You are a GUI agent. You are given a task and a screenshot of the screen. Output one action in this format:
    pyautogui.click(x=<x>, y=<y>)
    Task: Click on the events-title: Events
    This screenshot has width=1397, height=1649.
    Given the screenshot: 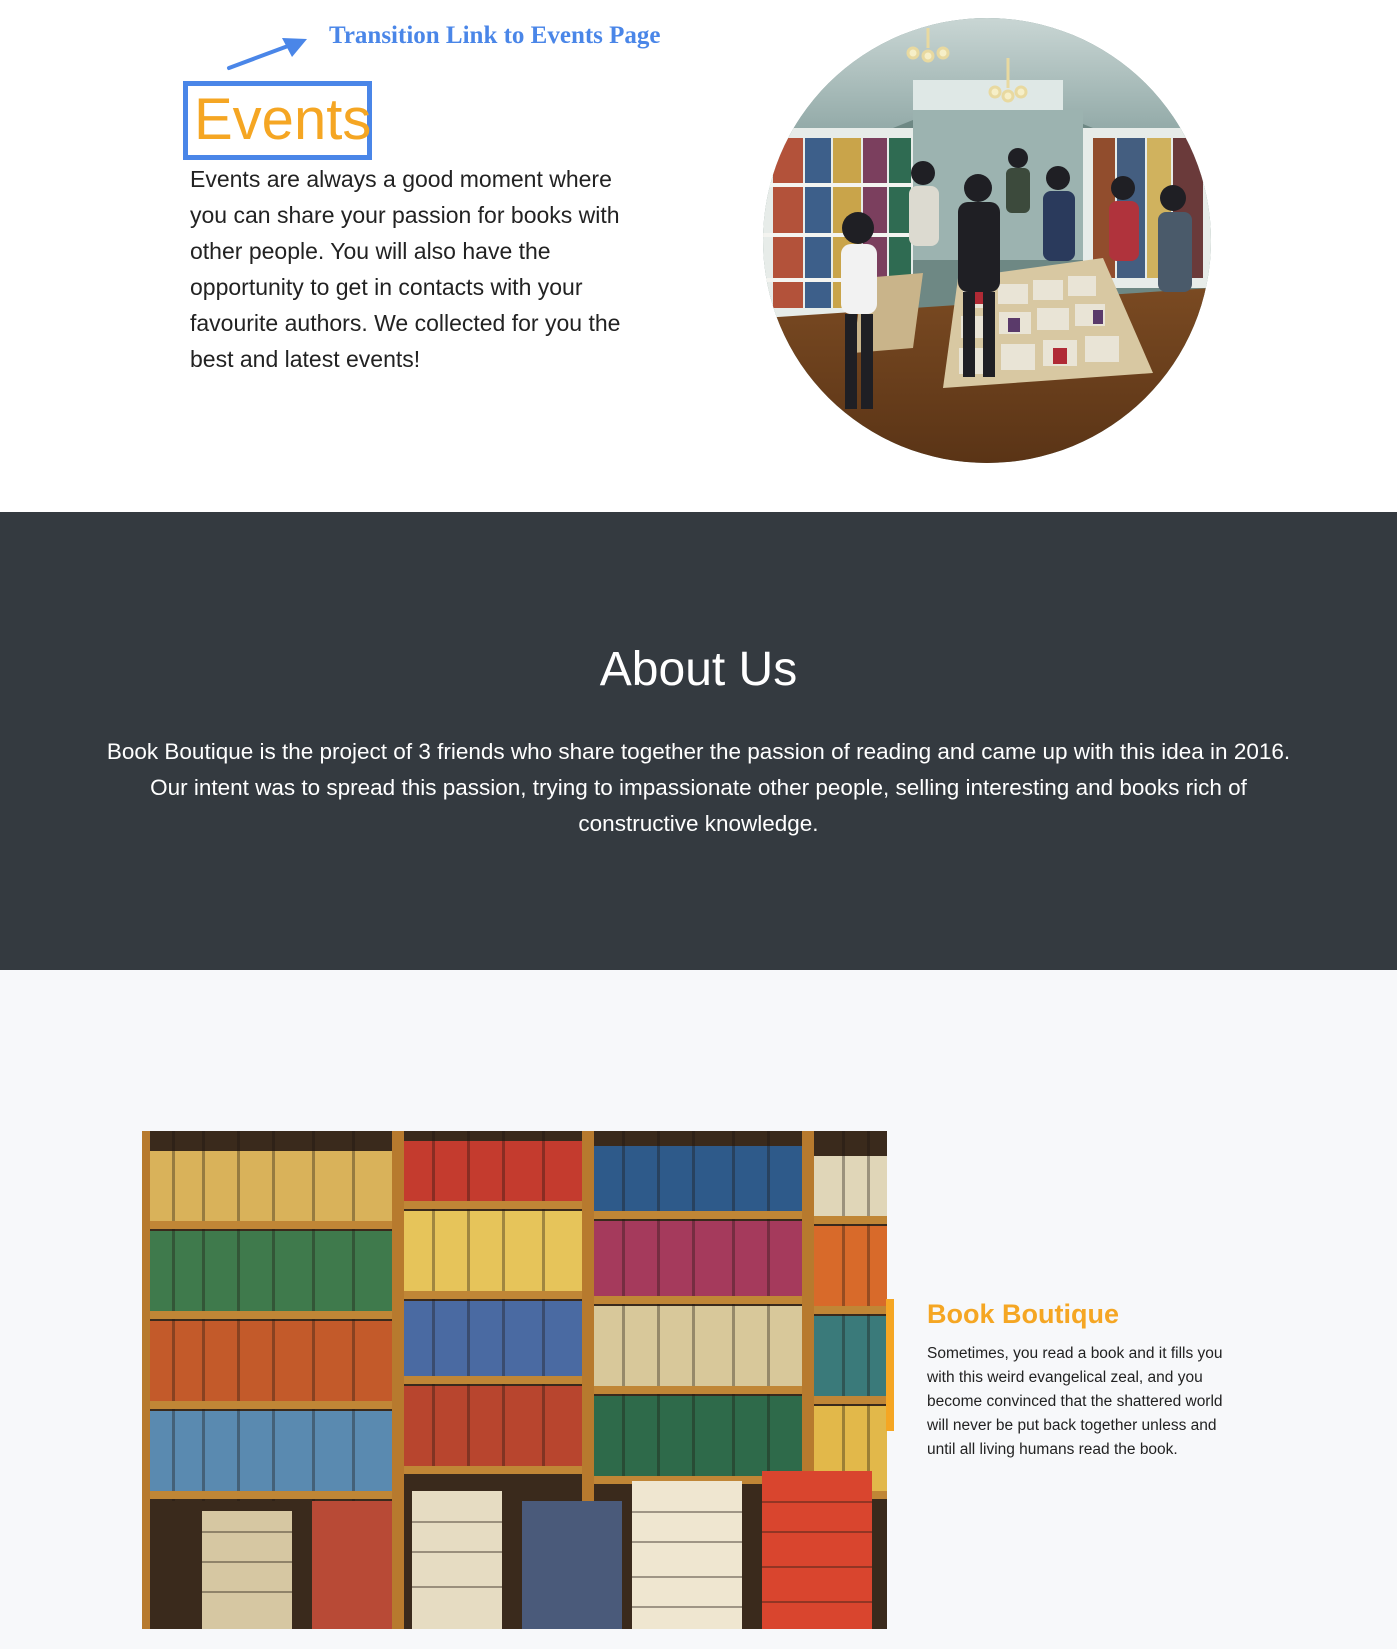 What is the action you would take?
    pyautogui.click(x=283, y=119)
    